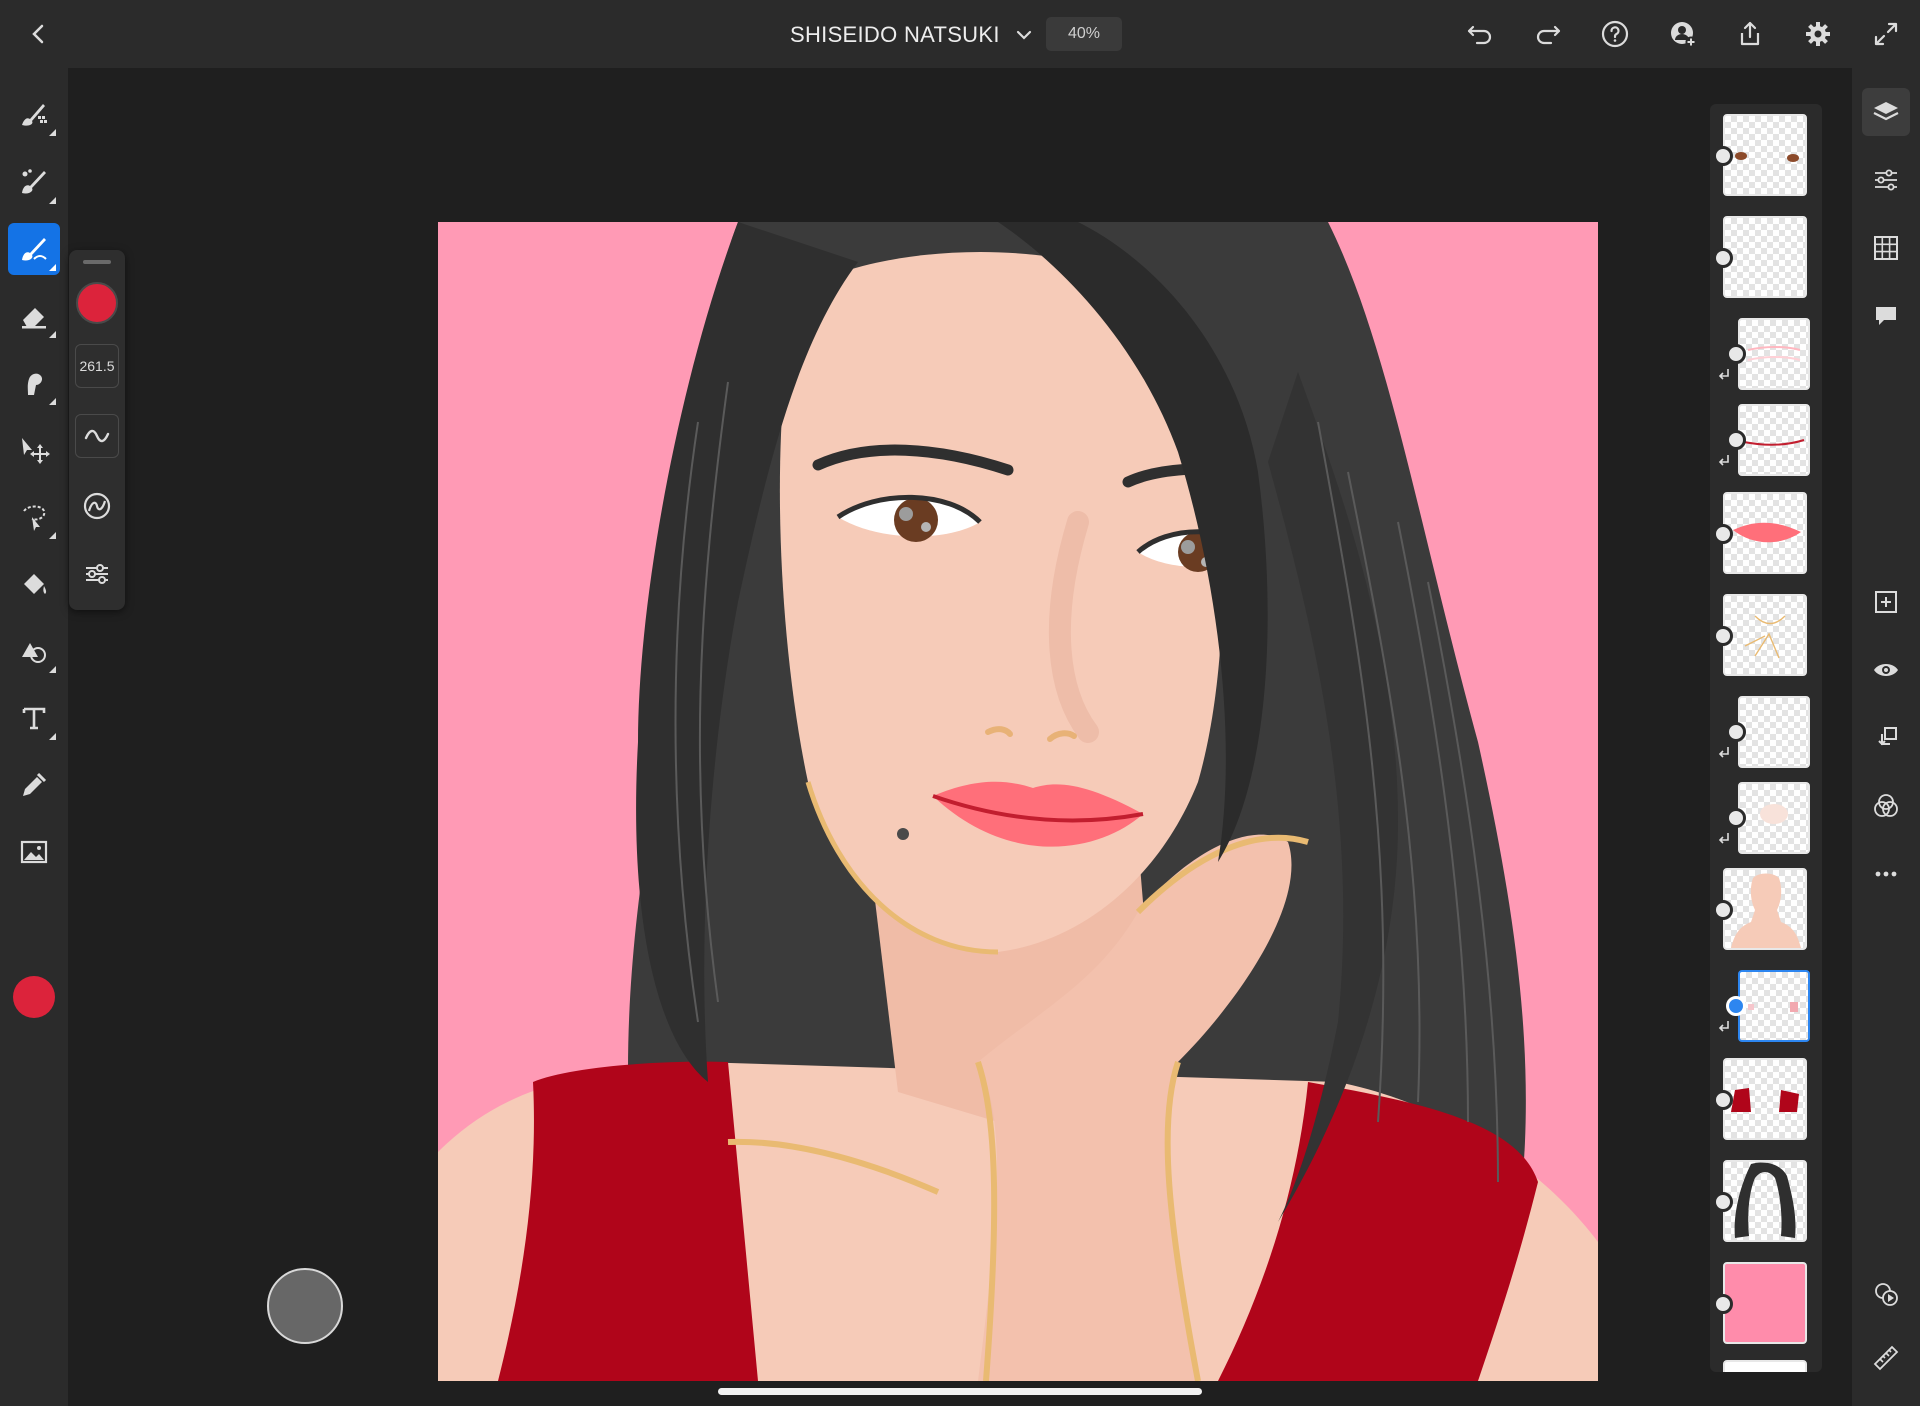 The image size is (1920, 1406). I want to click on taper-icon, so click(97, 506).